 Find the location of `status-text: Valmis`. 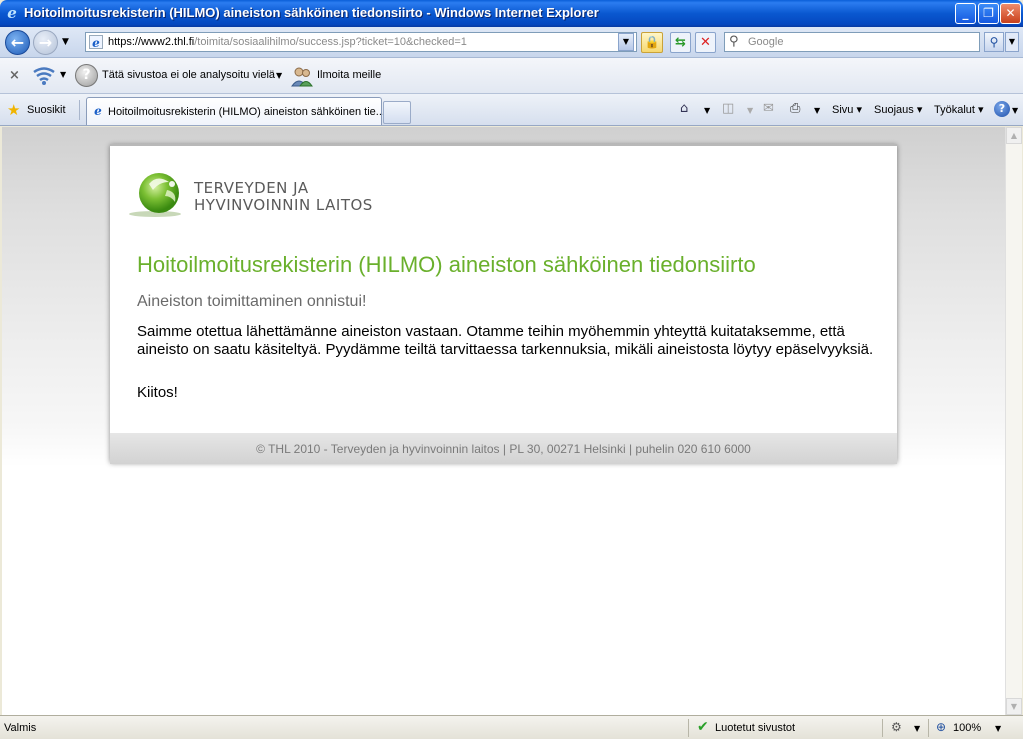

status-text: Valmis is located at coordinates (20, 728).